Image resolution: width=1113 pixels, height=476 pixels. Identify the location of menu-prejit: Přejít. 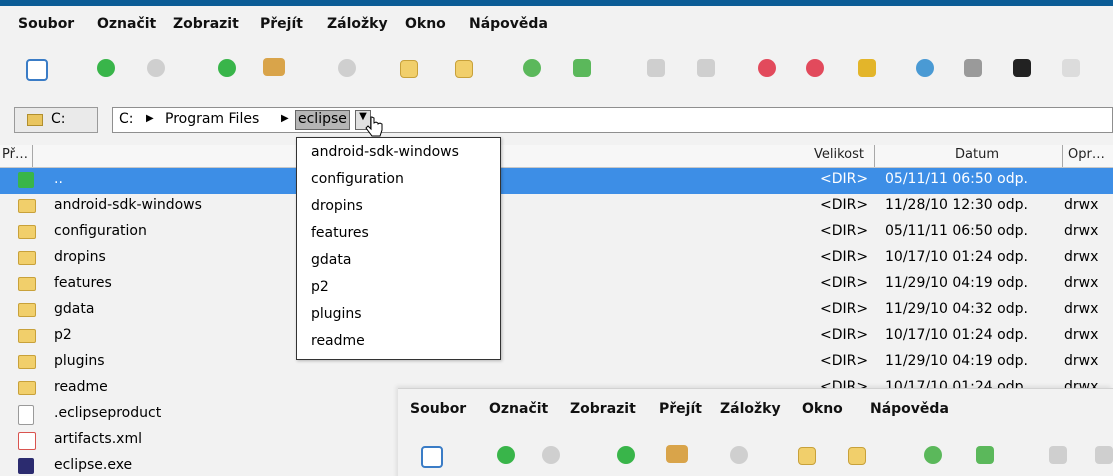
(281, 24).